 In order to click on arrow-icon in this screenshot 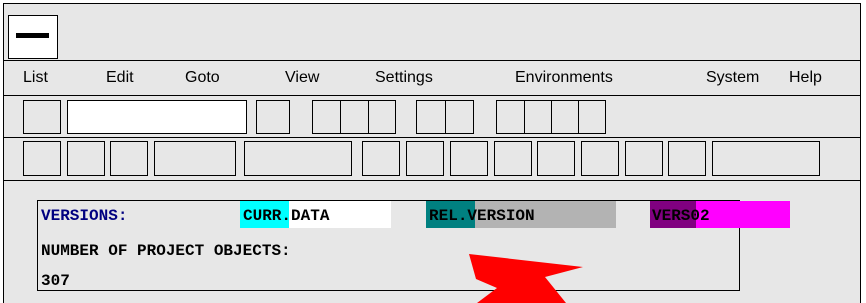, I will do `click(526, 278)`.